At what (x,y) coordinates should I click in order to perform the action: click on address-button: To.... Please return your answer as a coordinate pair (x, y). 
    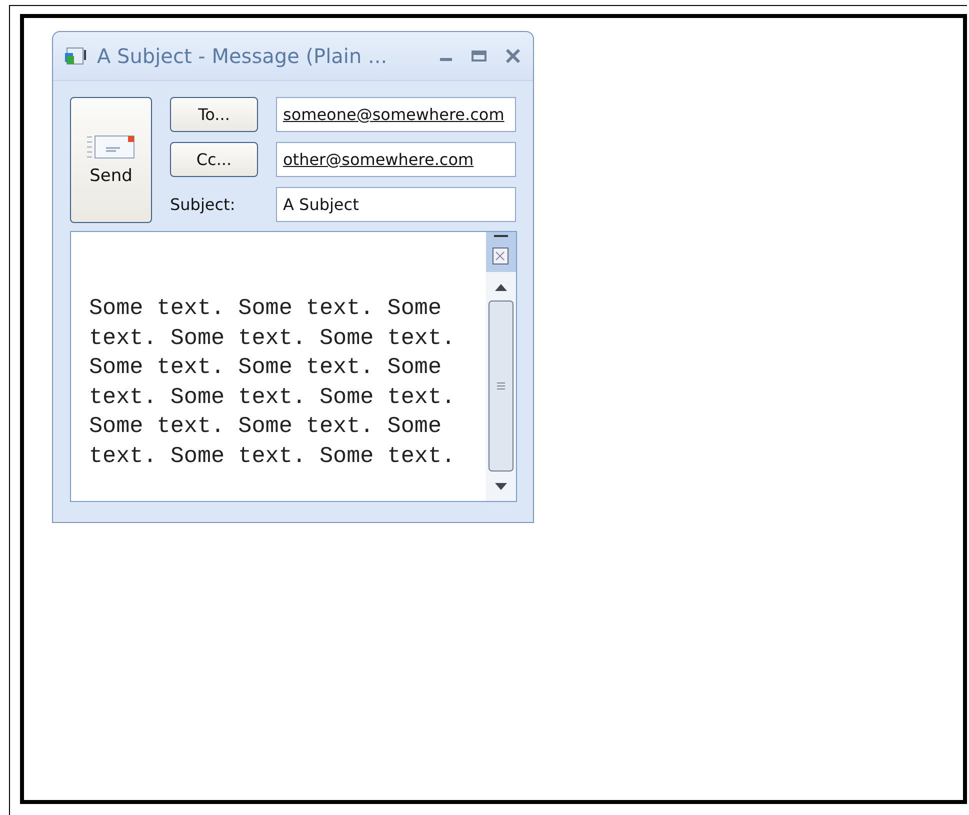
    Looking at the image, I should click on (214, 114).